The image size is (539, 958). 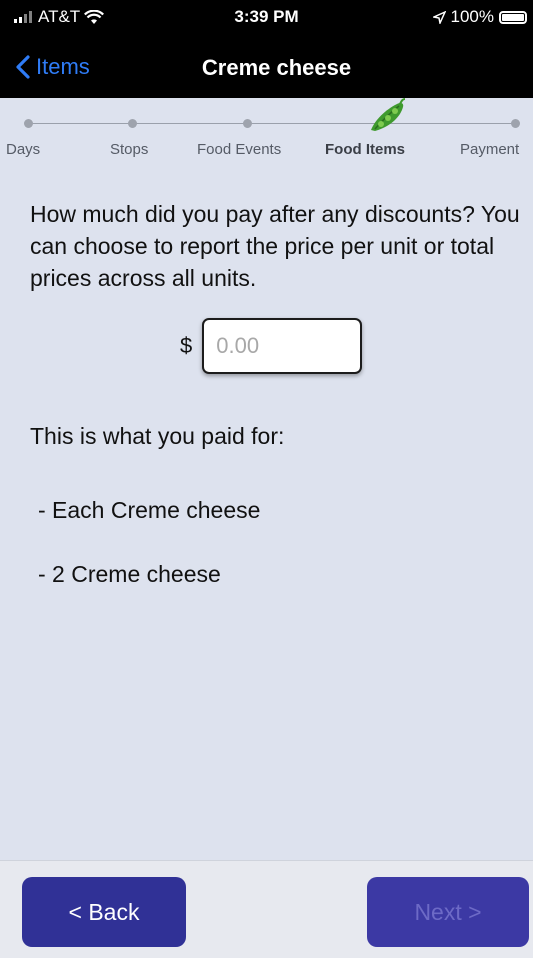 What do you see at coordinates (63, 66) in the screenshot?
I see `back-button-label: Items` at bounding box center [63, 66].